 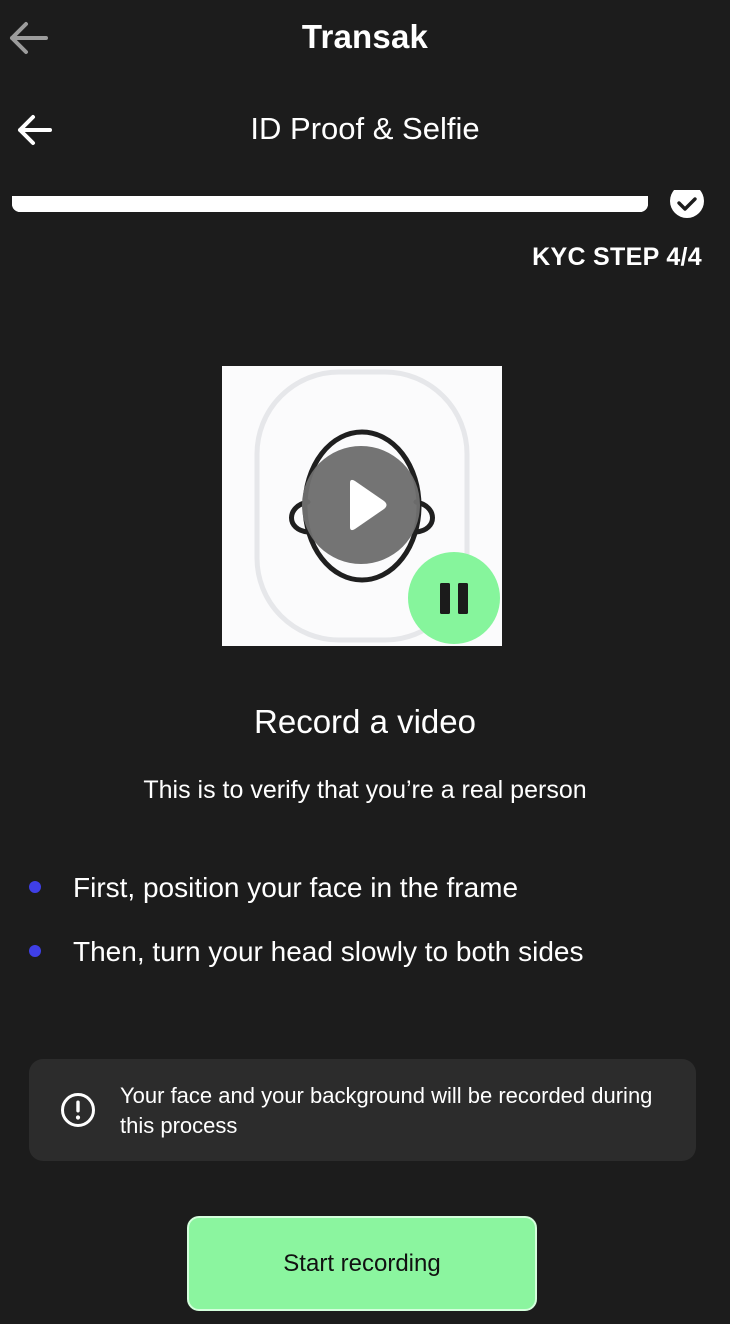 What do you see at coordinates (617, 257) in the screenshot?
I see `kyc-step-label: KYC STEP 4/4` at bounding box center [617, 257].